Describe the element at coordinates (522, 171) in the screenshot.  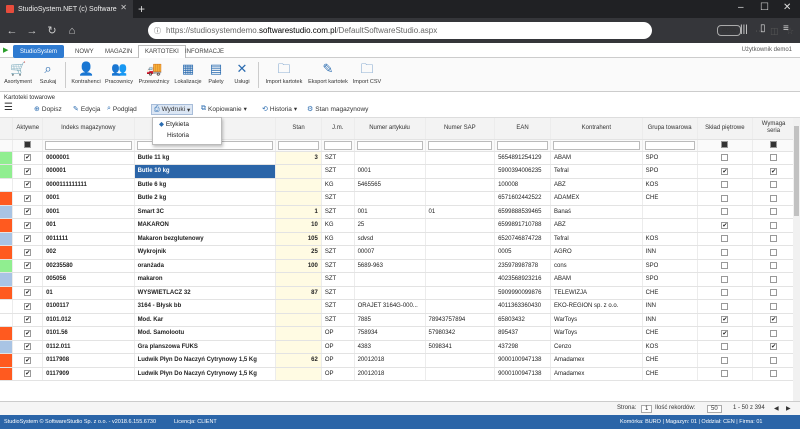
I see `cell-ean: 5900394006235` at that location.